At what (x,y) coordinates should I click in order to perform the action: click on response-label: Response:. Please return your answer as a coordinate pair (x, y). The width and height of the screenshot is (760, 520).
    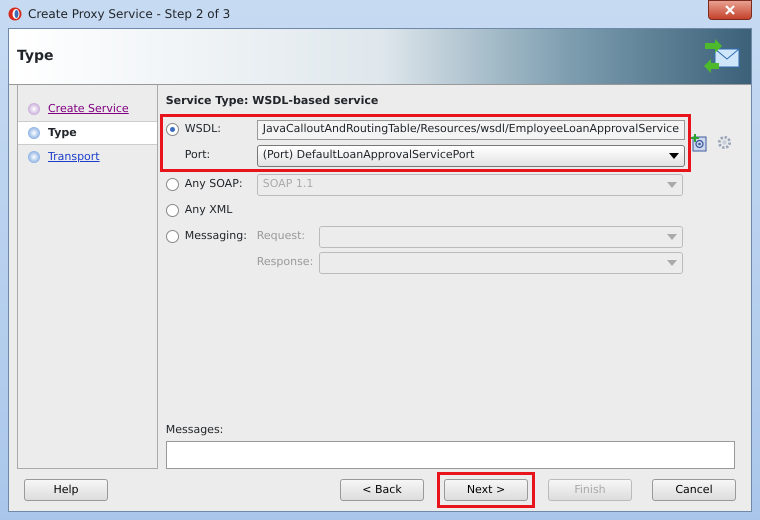
    Looking at the image, I should click on (284, 262).